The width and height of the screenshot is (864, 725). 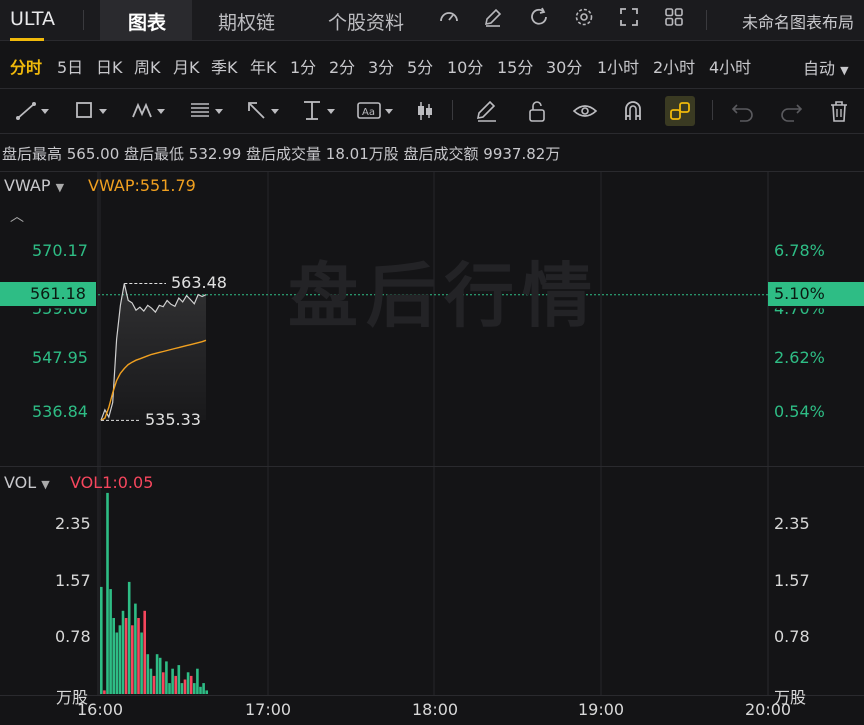 What do you see at coordinates (199, 282) in the screenshot?
I see `high-price-label: 563.48` at bounding box center [199, 282].